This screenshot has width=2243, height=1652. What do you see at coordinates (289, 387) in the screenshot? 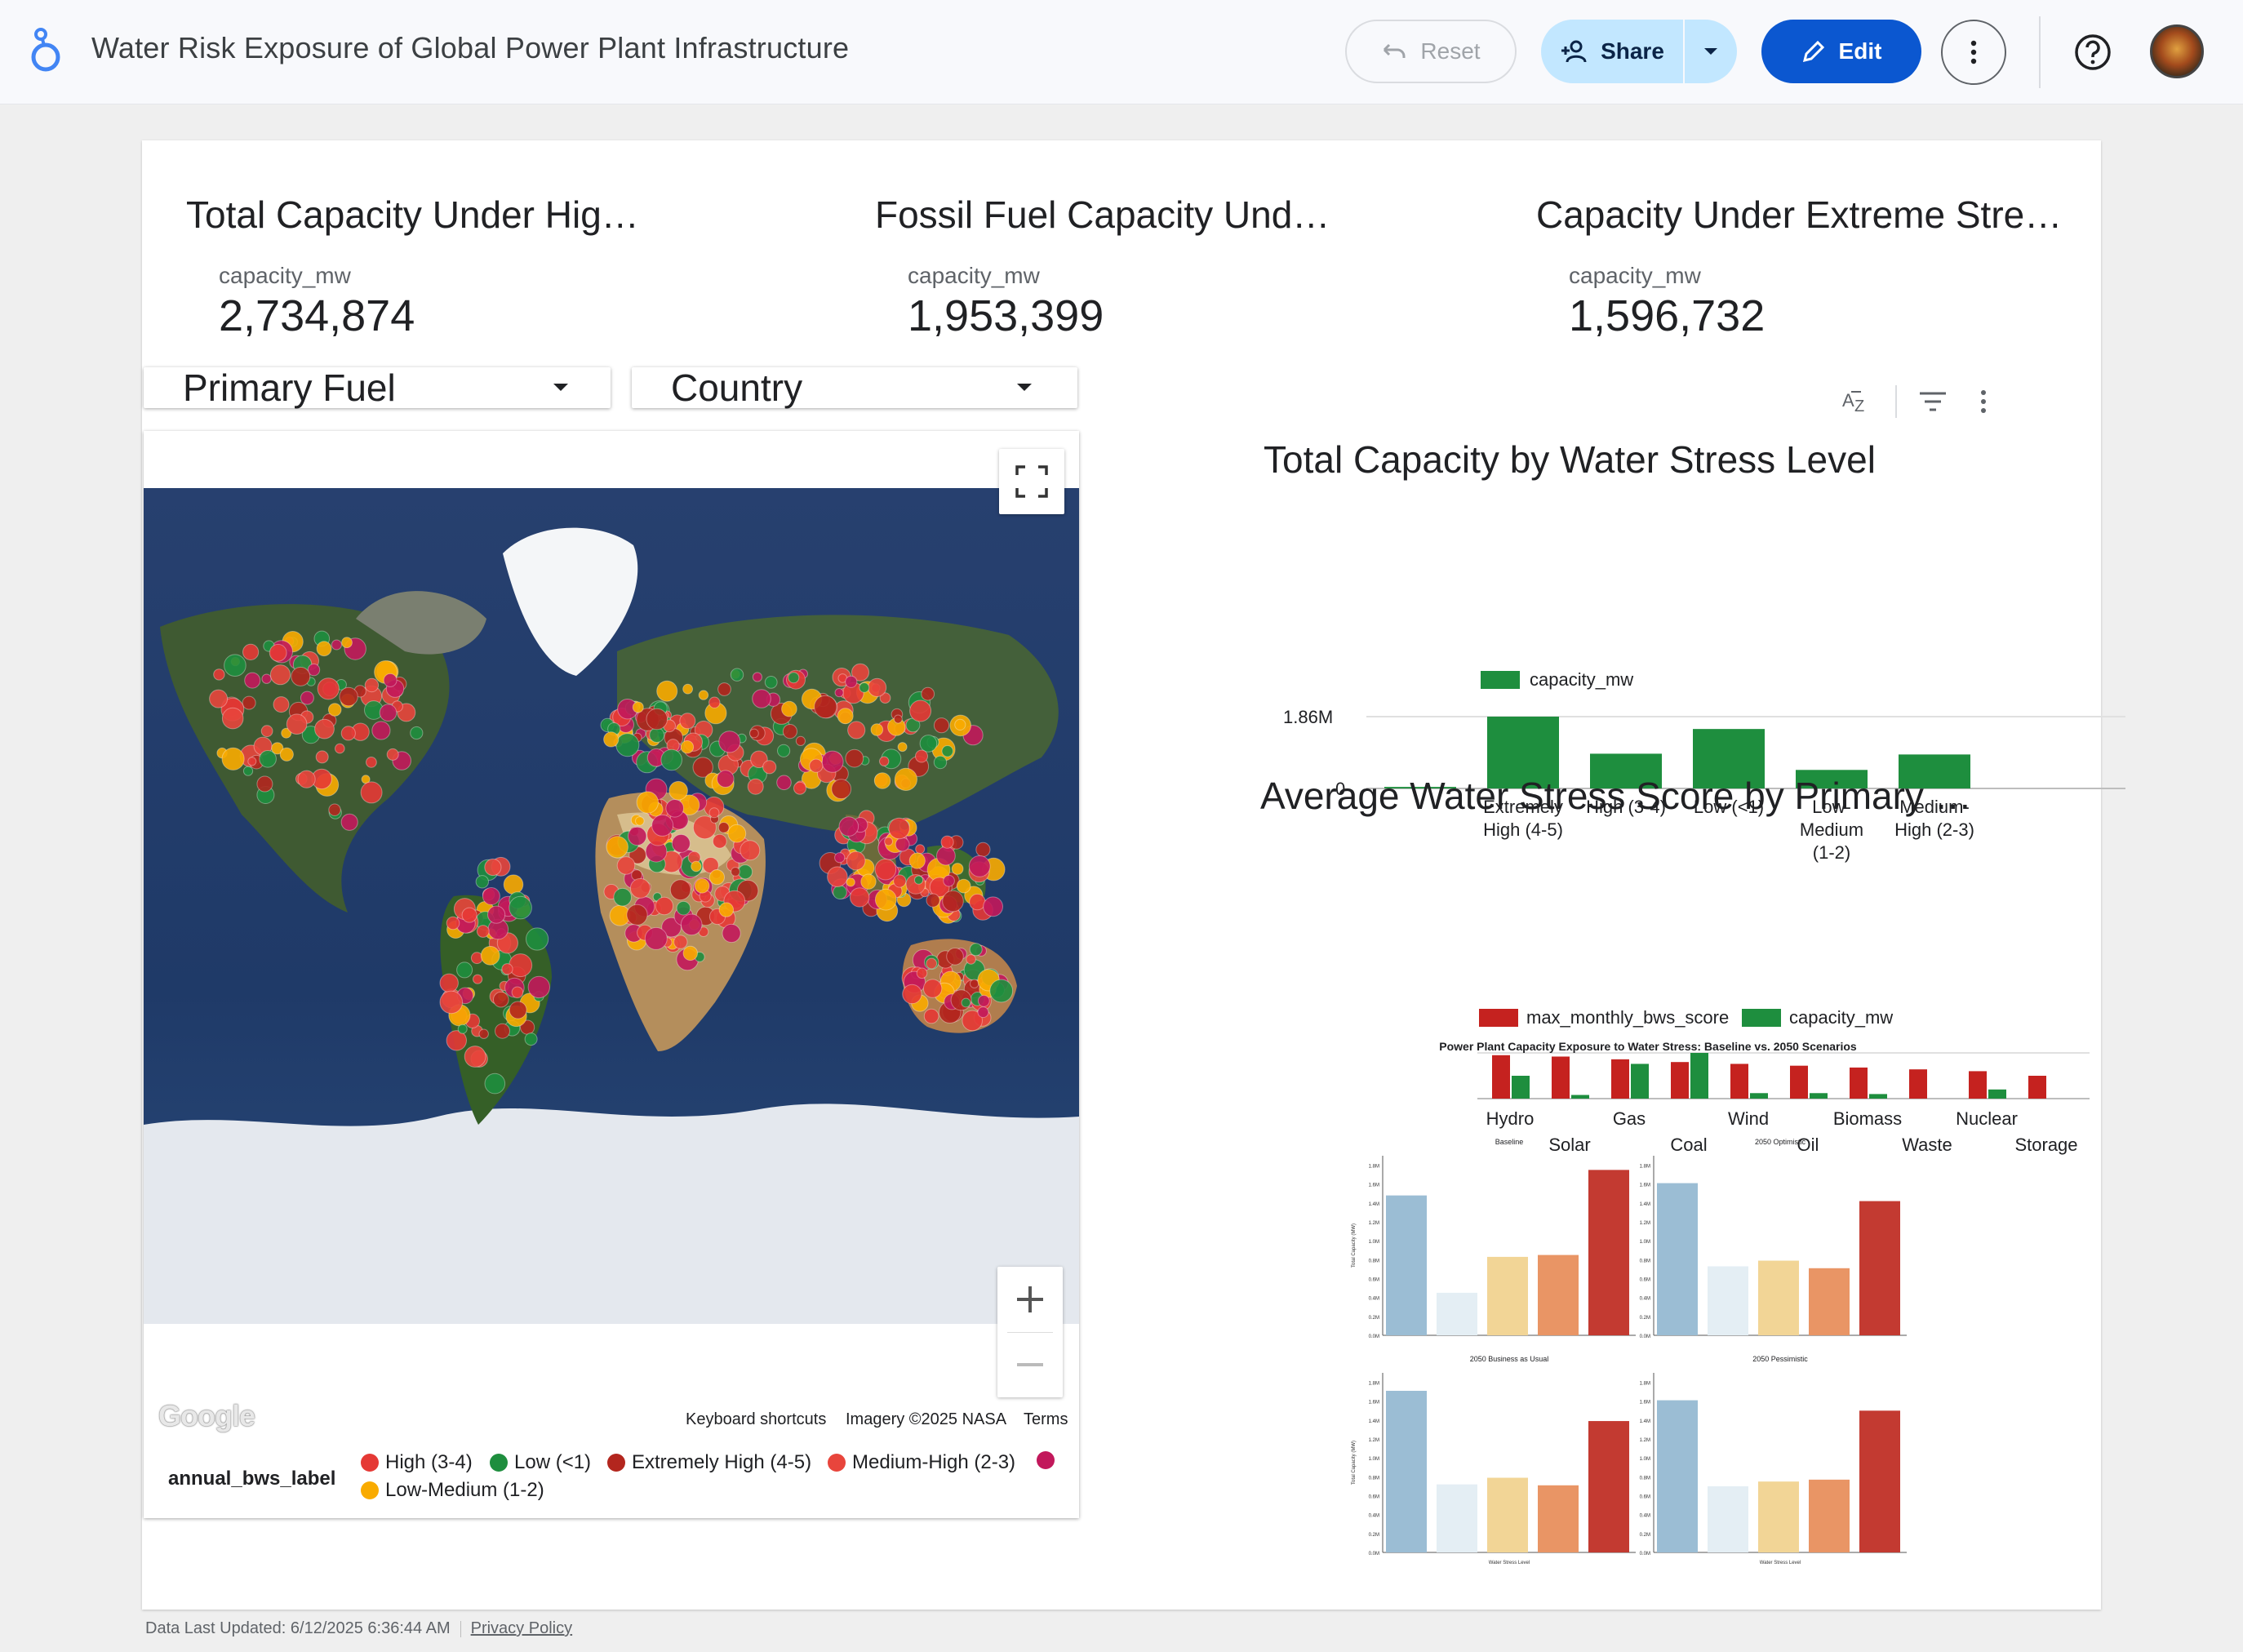
I see `primary-fuel-filter-label: Primary Fuel` at bounding box center [289, 387].